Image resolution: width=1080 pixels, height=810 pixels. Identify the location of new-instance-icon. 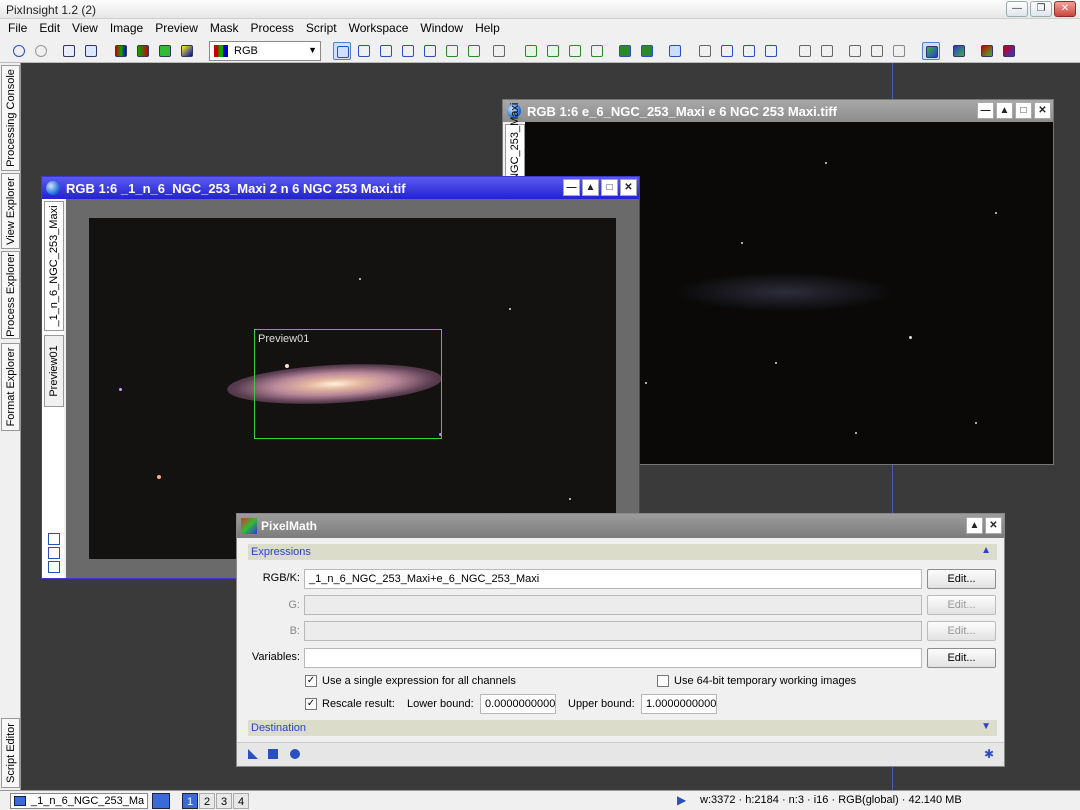
(253, 754).